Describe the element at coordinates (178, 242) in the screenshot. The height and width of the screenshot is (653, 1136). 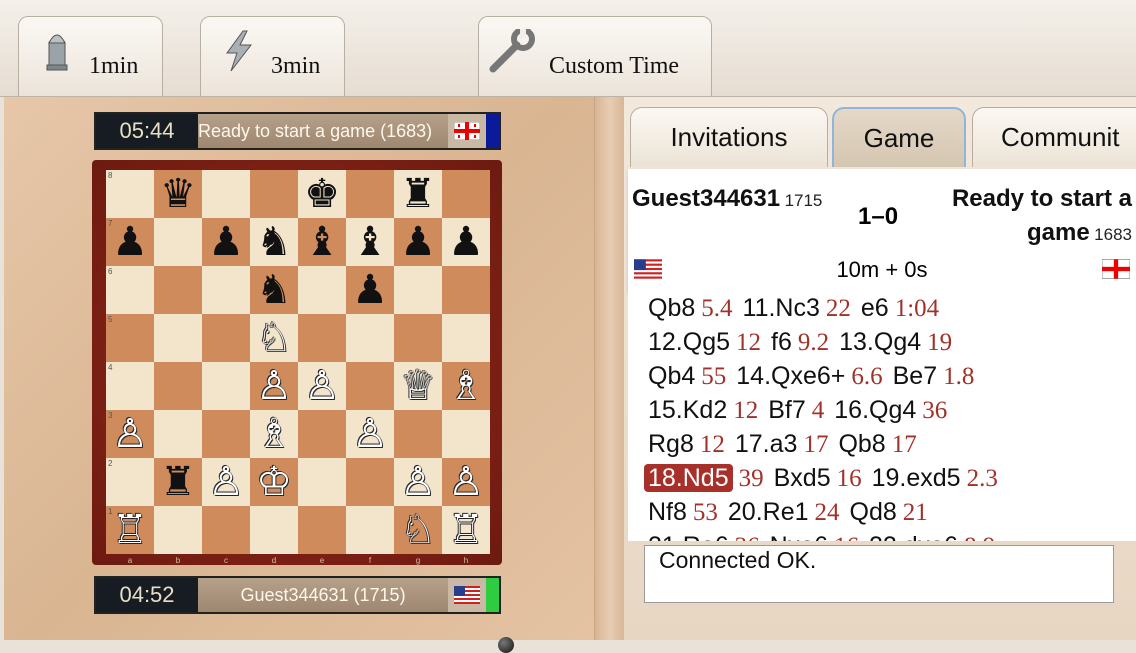
I see `square-b7` at that location.